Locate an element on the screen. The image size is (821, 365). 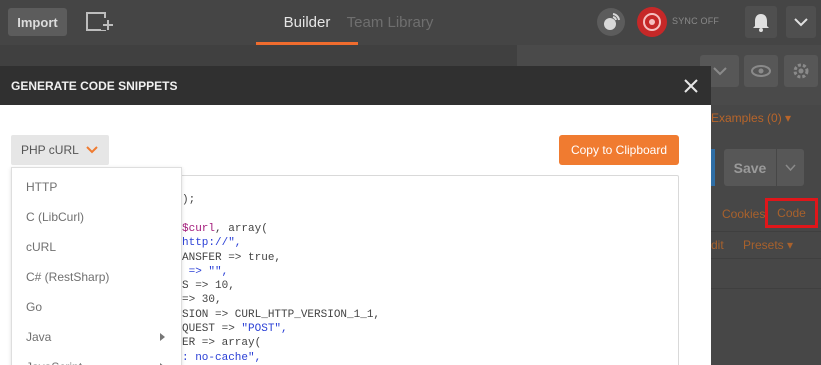
code-token: => "", is located at coordinates (205, 271).